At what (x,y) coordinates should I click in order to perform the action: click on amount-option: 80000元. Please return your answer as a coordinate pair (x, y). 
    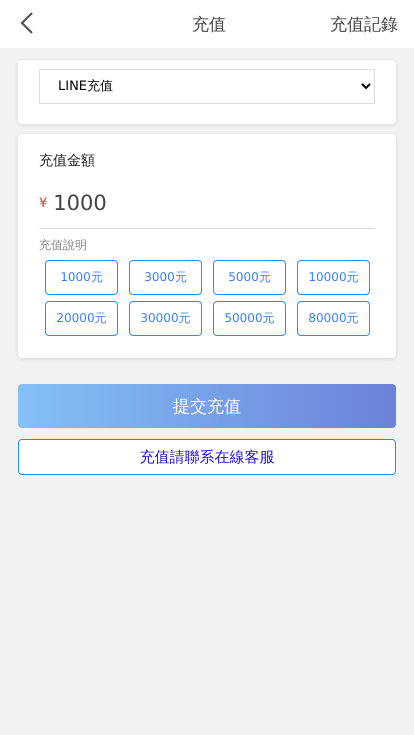
    Looking at the image, I should click on (333, 318).